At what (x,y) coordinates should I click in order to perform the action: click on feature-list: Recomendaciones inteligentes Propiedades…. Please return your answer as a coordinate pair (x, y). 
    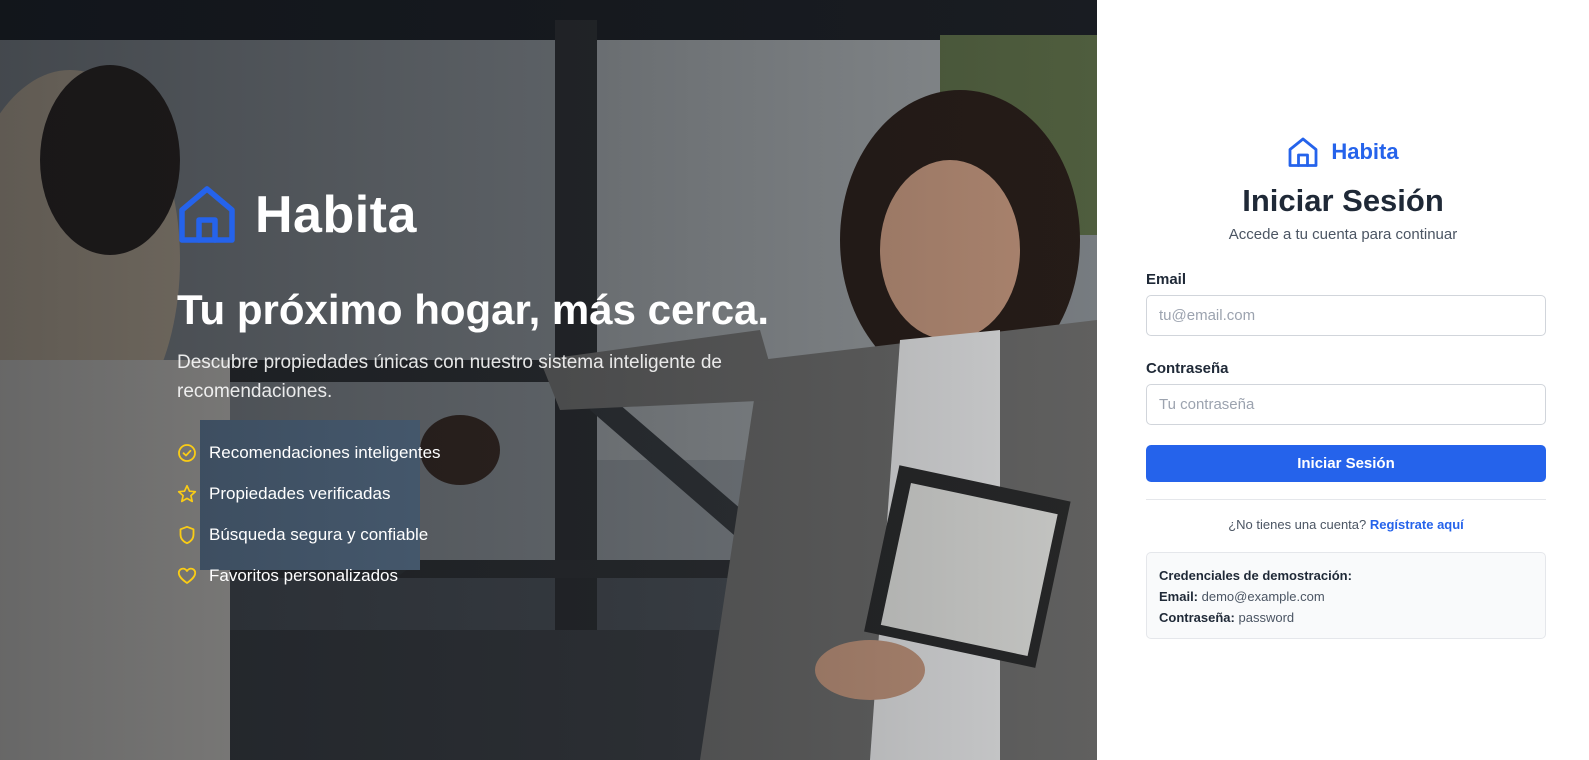
    Looking at the image, I should click on (497, 514).